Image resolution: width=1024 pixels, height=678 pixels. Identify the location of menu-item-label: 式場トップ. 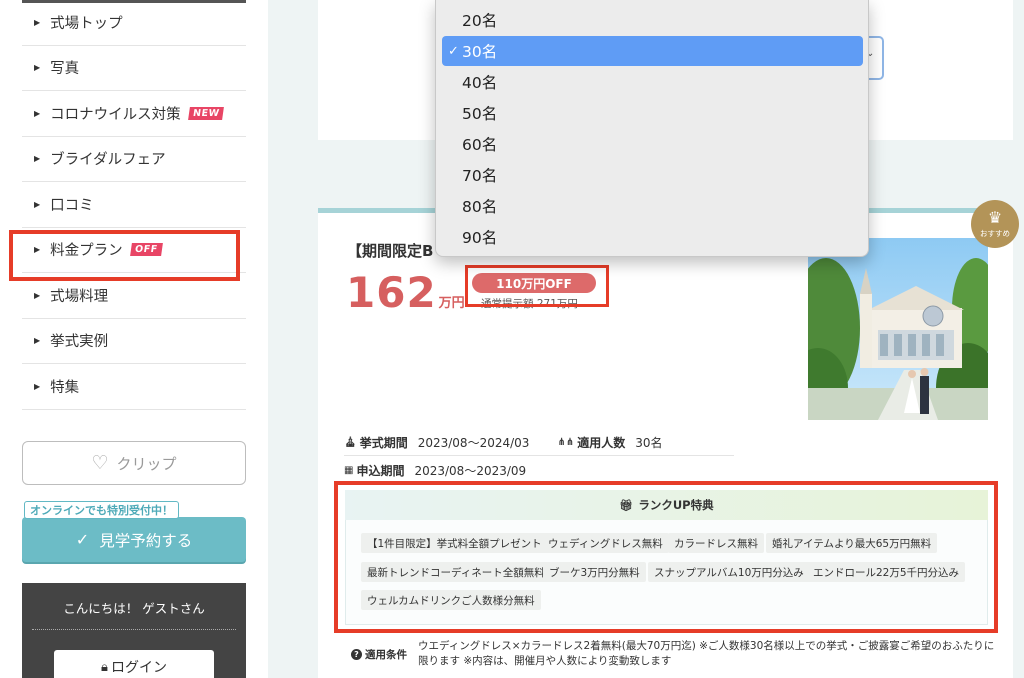
(86, 23).